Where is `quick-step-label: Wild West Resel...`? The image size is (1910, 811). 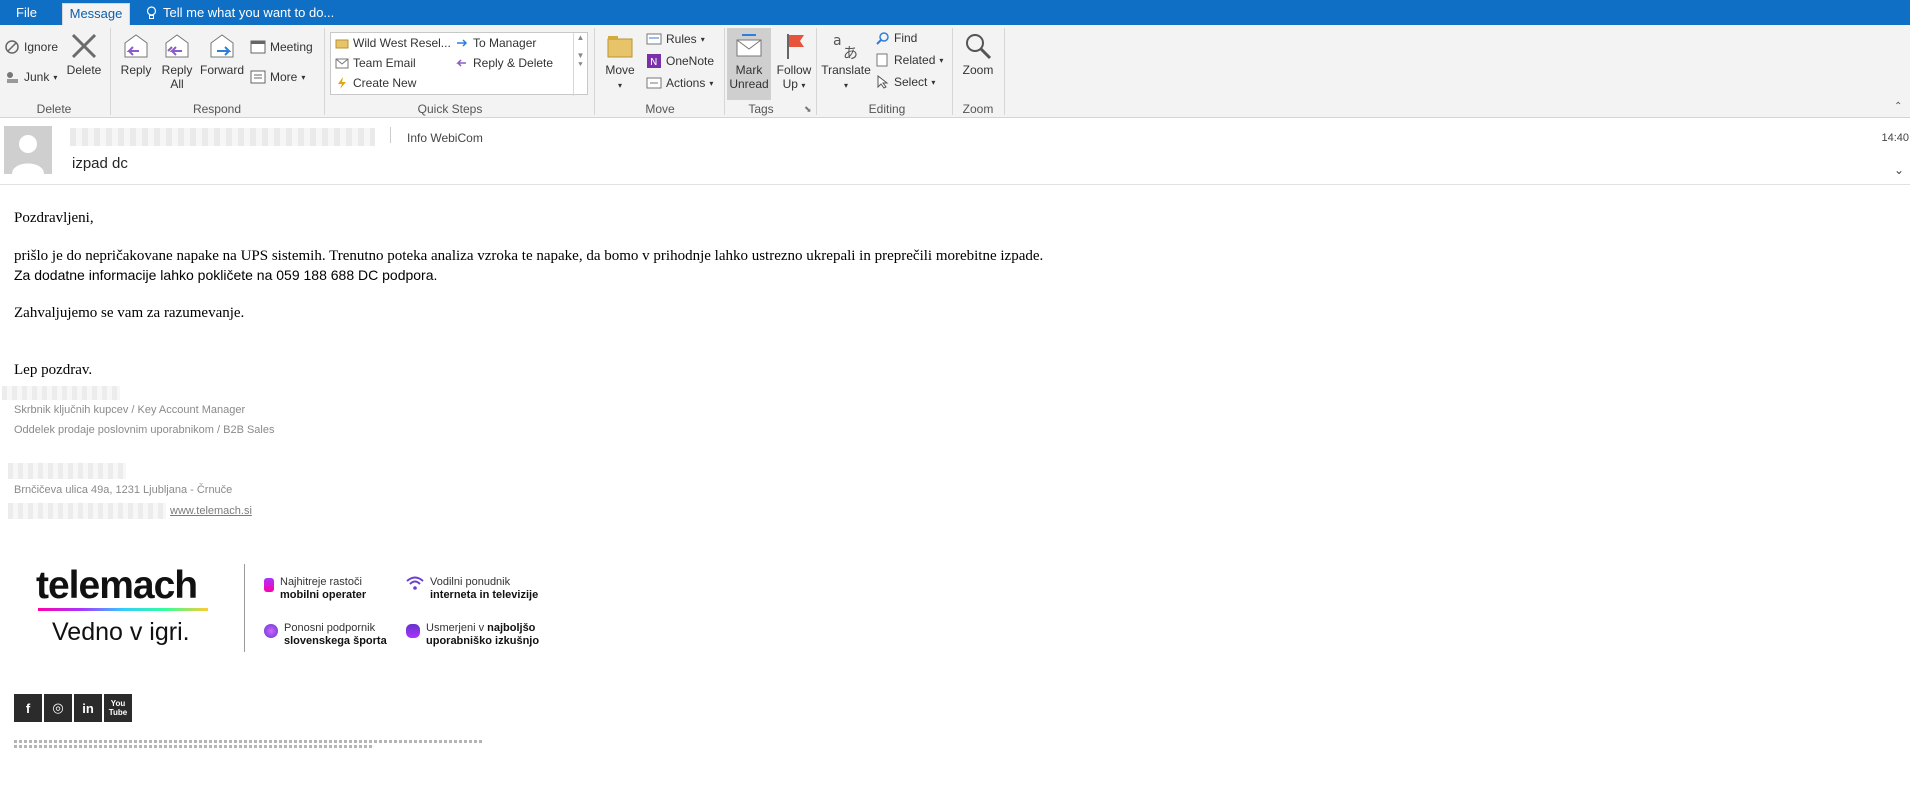
quick-step-label: Wild West Resel... is located at coordinates (402, 43).